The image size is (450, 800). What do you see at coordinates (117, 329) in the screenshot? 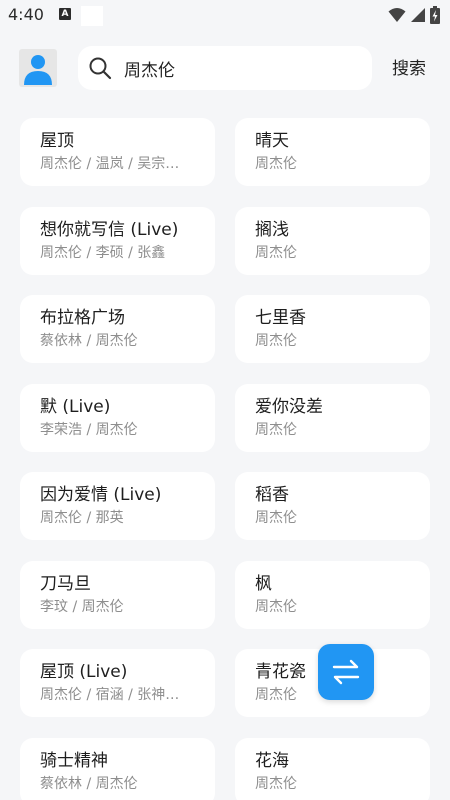
I see `song-card: 布拉格广场 蔡依林 / 周杰伦` at bounding box center [117, 329].